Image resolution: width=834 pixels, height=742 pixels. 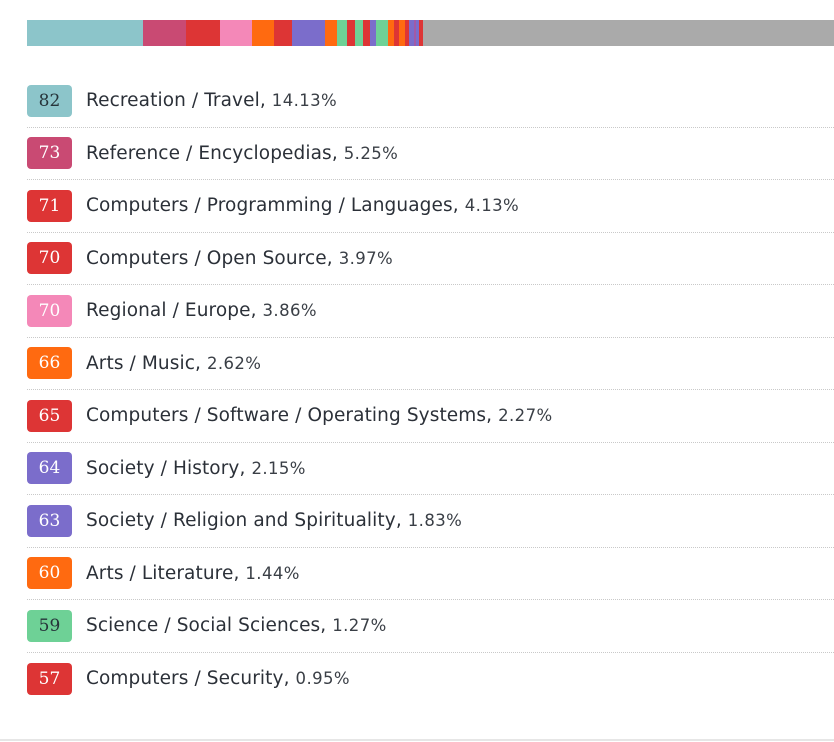 I want to click on category-label: Arts / Music, 2.62%, so click(x=173, y=363).